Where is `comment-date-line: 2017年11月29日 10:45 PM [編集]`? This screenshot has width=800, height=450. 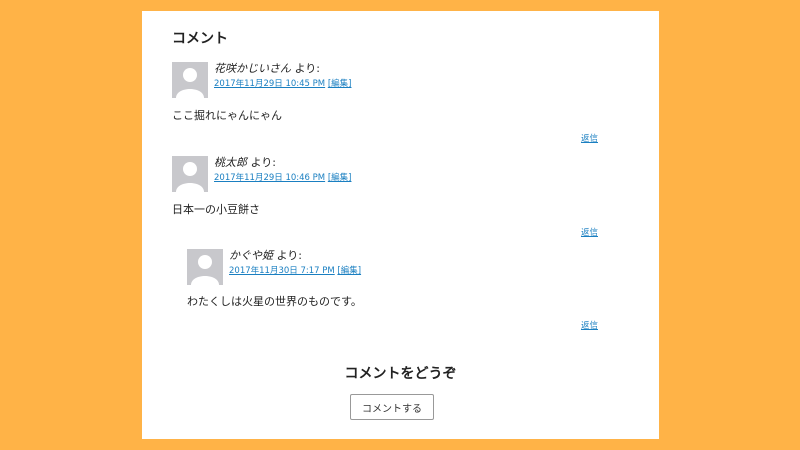 comment-date-line: 2017年11月29日 10:45 PM [編集] is located at coordinates (282, 84).